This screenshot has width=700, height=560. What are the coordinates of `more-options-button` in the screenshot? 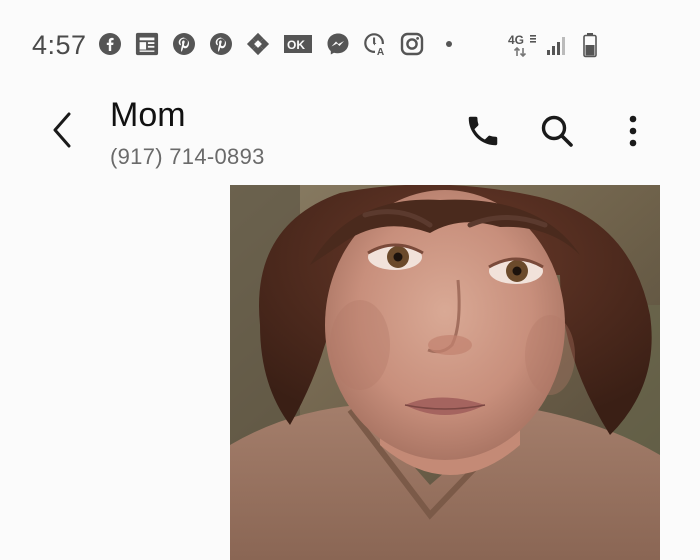 It's located at (633, 131).